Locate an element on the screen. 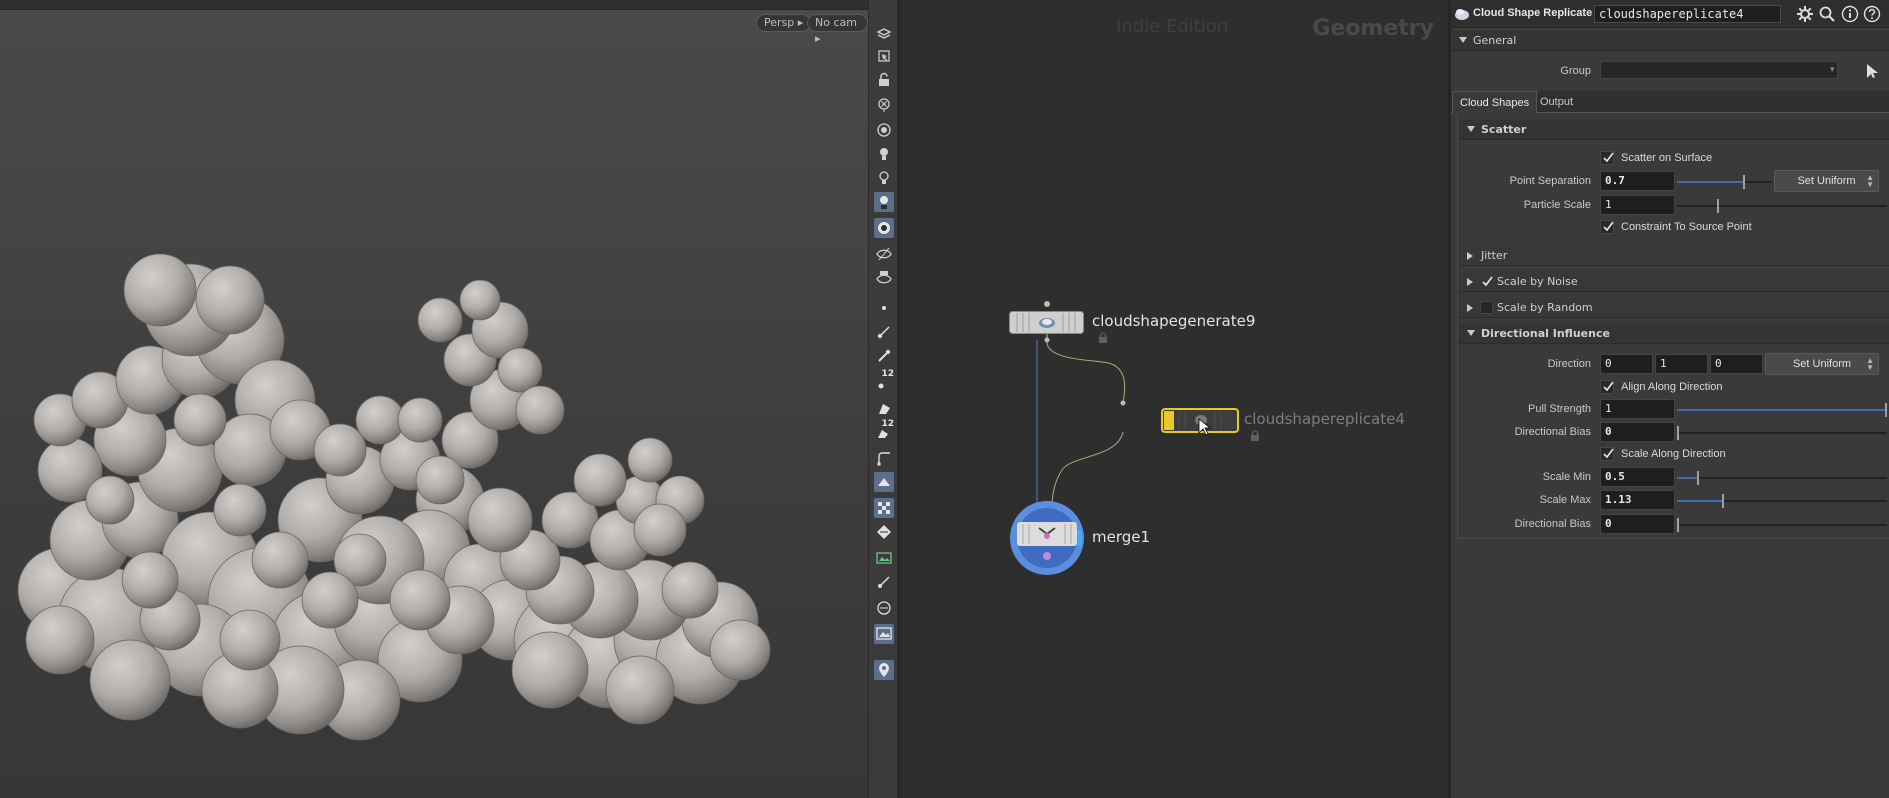 The height and width of the screenshot is (798, 1889). scale-by-random-checkbox is located at coordinates (1486, 307).